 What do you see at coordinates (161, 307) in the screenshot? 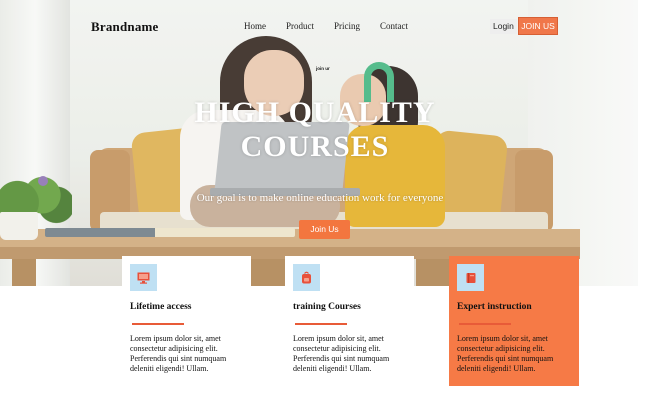
I see `feature-title: Lifetime access` at bounding box center [161, 307].